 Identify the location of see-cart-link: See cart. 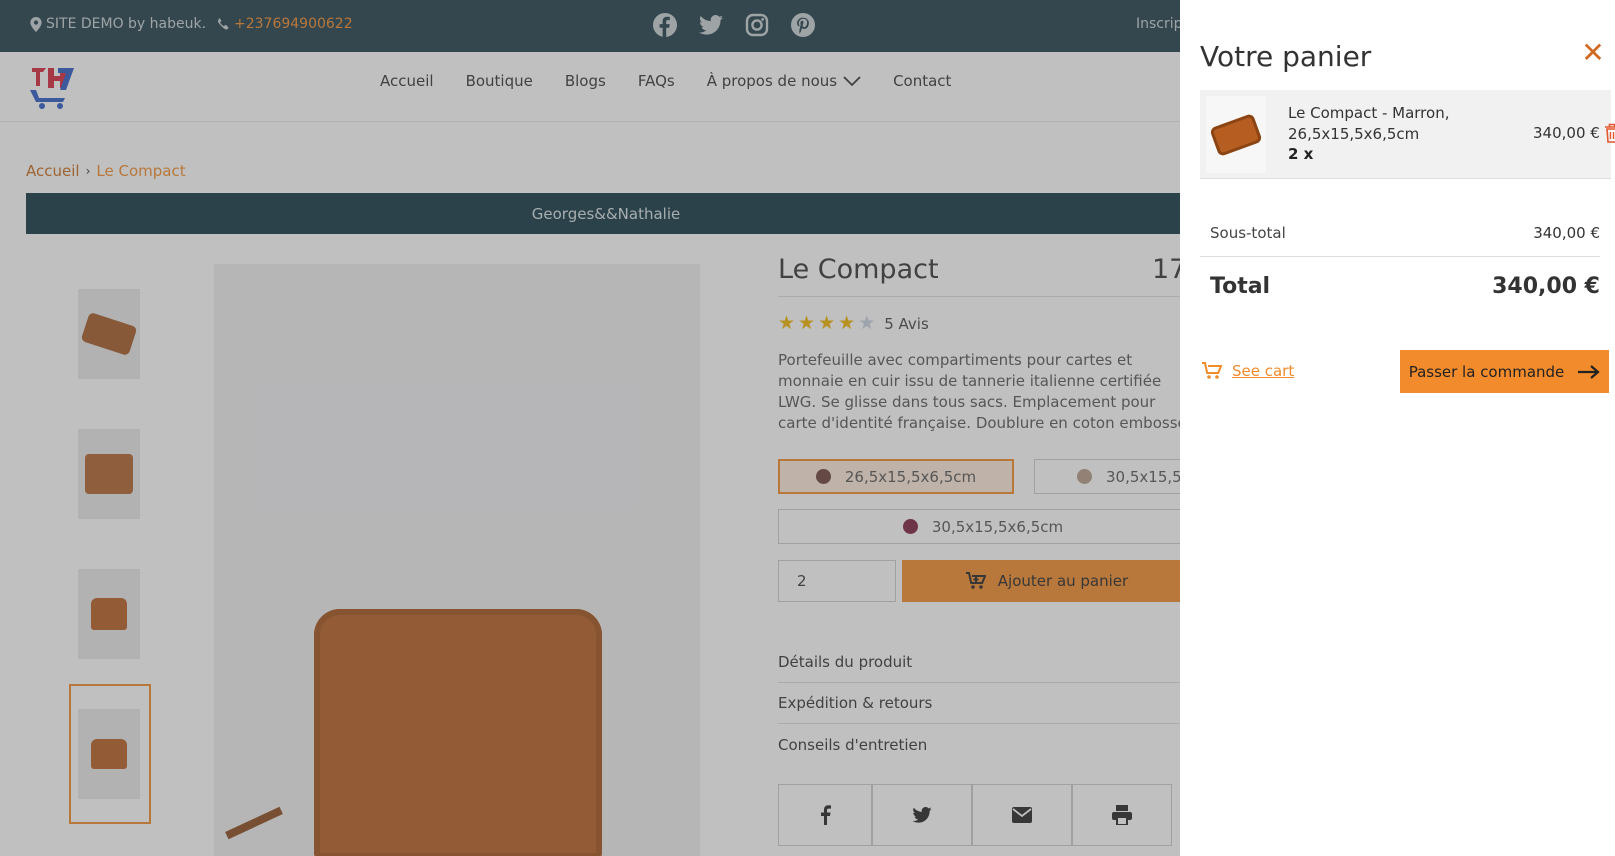
(1248, 371).